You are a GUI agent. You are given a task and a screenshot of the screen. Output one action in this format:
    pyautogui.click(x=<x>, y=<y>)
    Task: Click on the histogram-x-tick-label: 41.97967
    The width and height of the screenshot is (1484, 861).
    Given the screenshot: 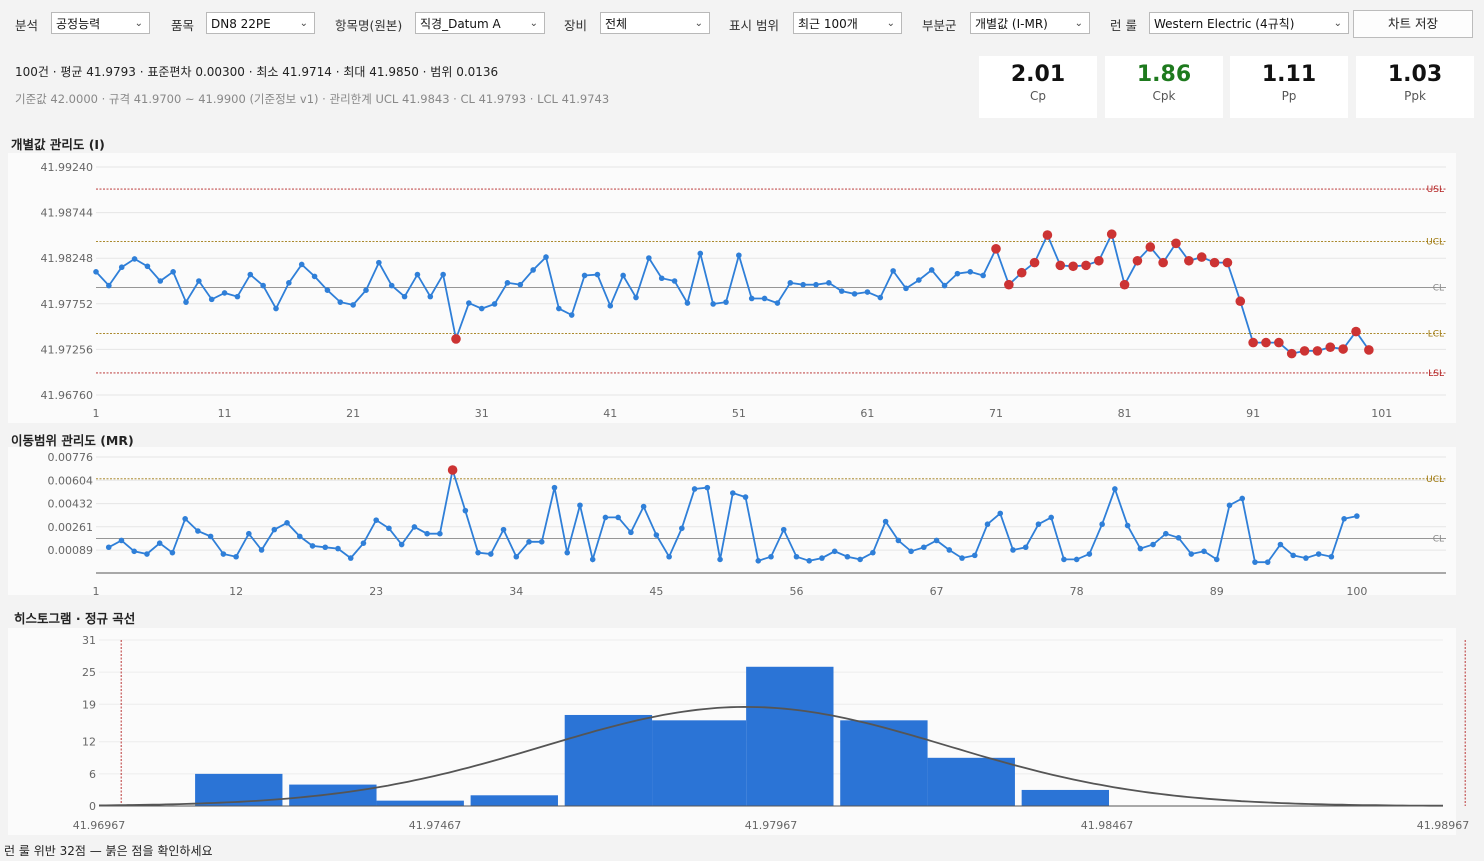 What is the action you would take?
    pyautogui.click(x=771, y=825)
    